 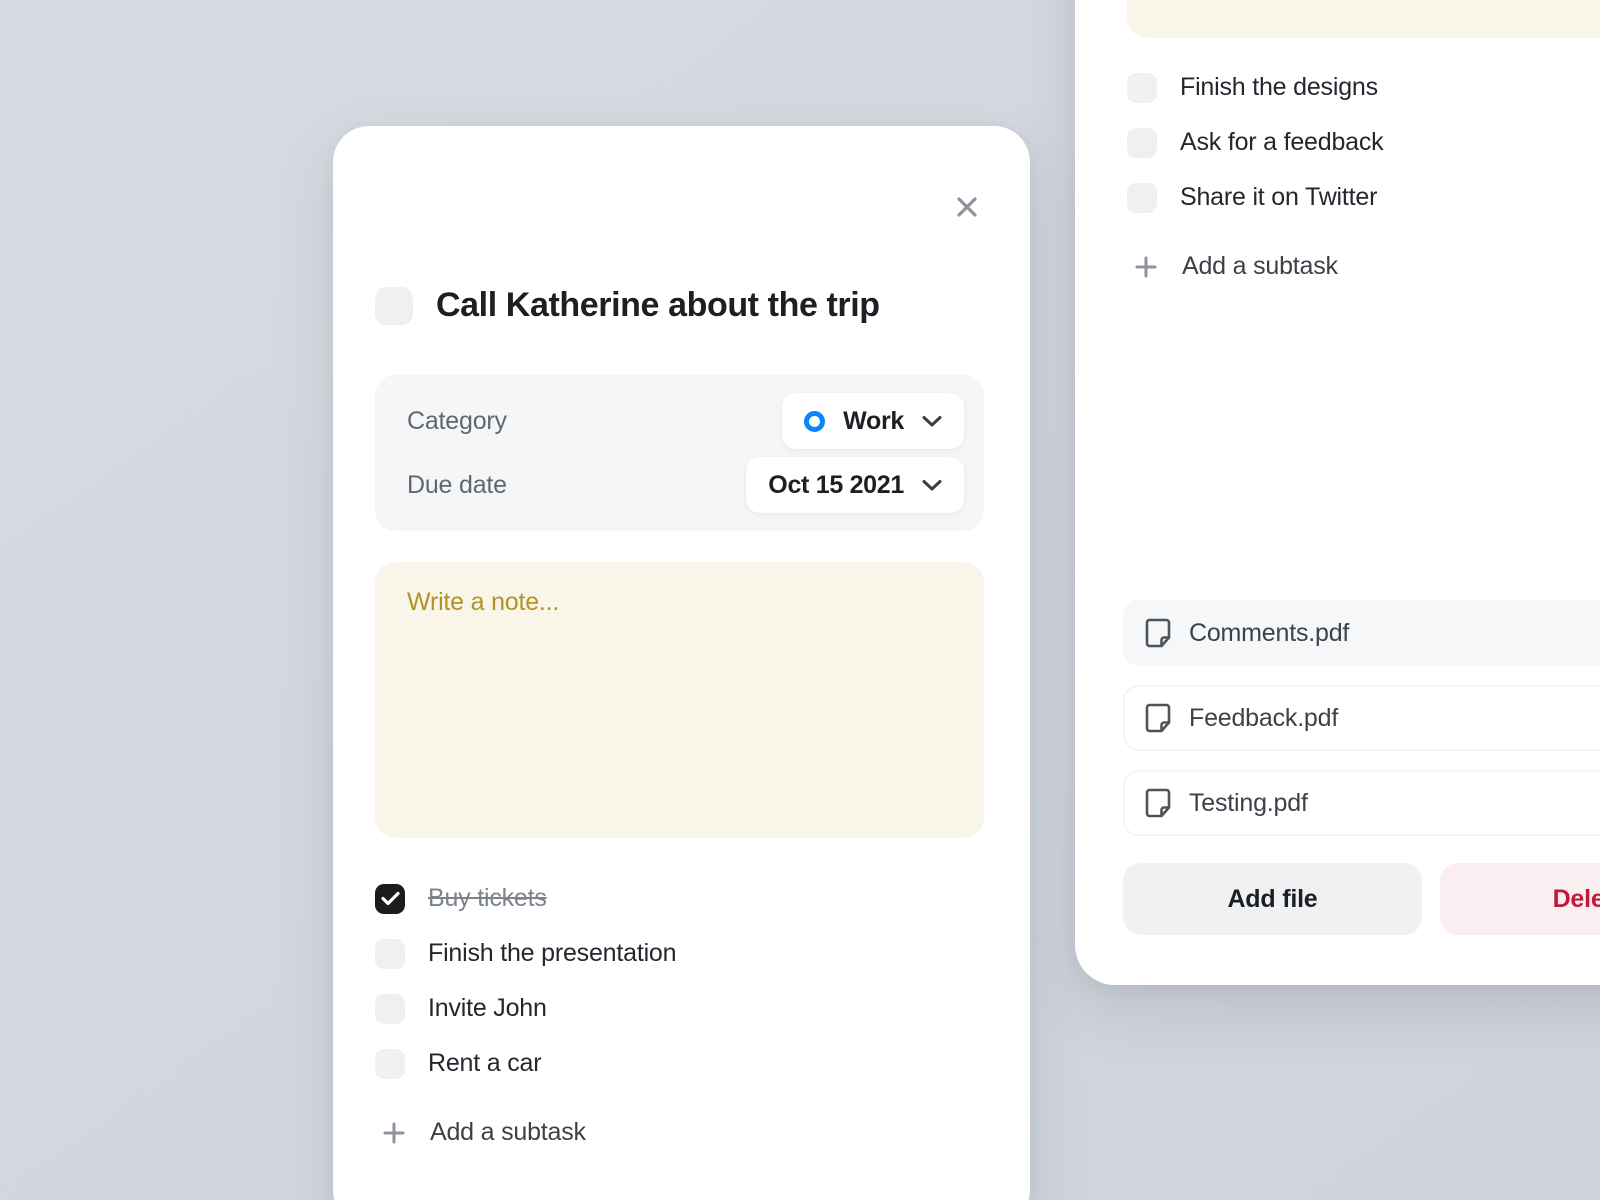 I want to click on due-date-value: Oct 15 2021, so click(x=836, y=484).